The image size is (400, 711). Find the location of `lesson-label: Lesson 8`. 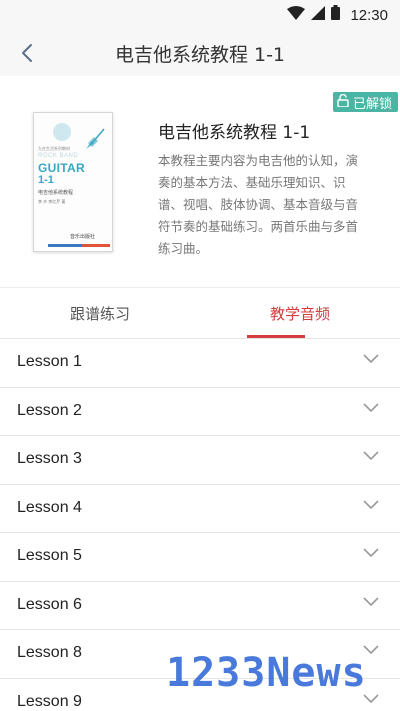

lesson-label: Lesson 8 is located at coordinates (49, 652).